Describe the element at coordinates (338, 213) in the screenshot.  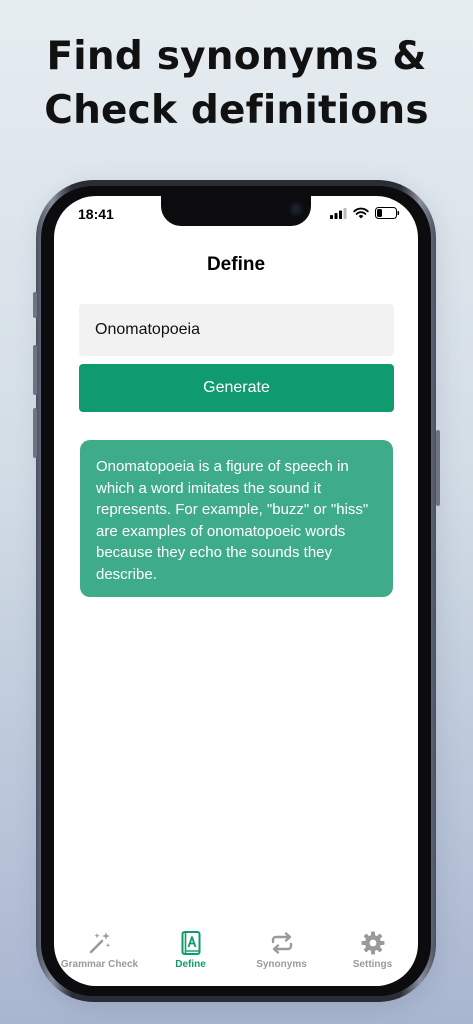
I see `cellular-signal-icon` at that location.